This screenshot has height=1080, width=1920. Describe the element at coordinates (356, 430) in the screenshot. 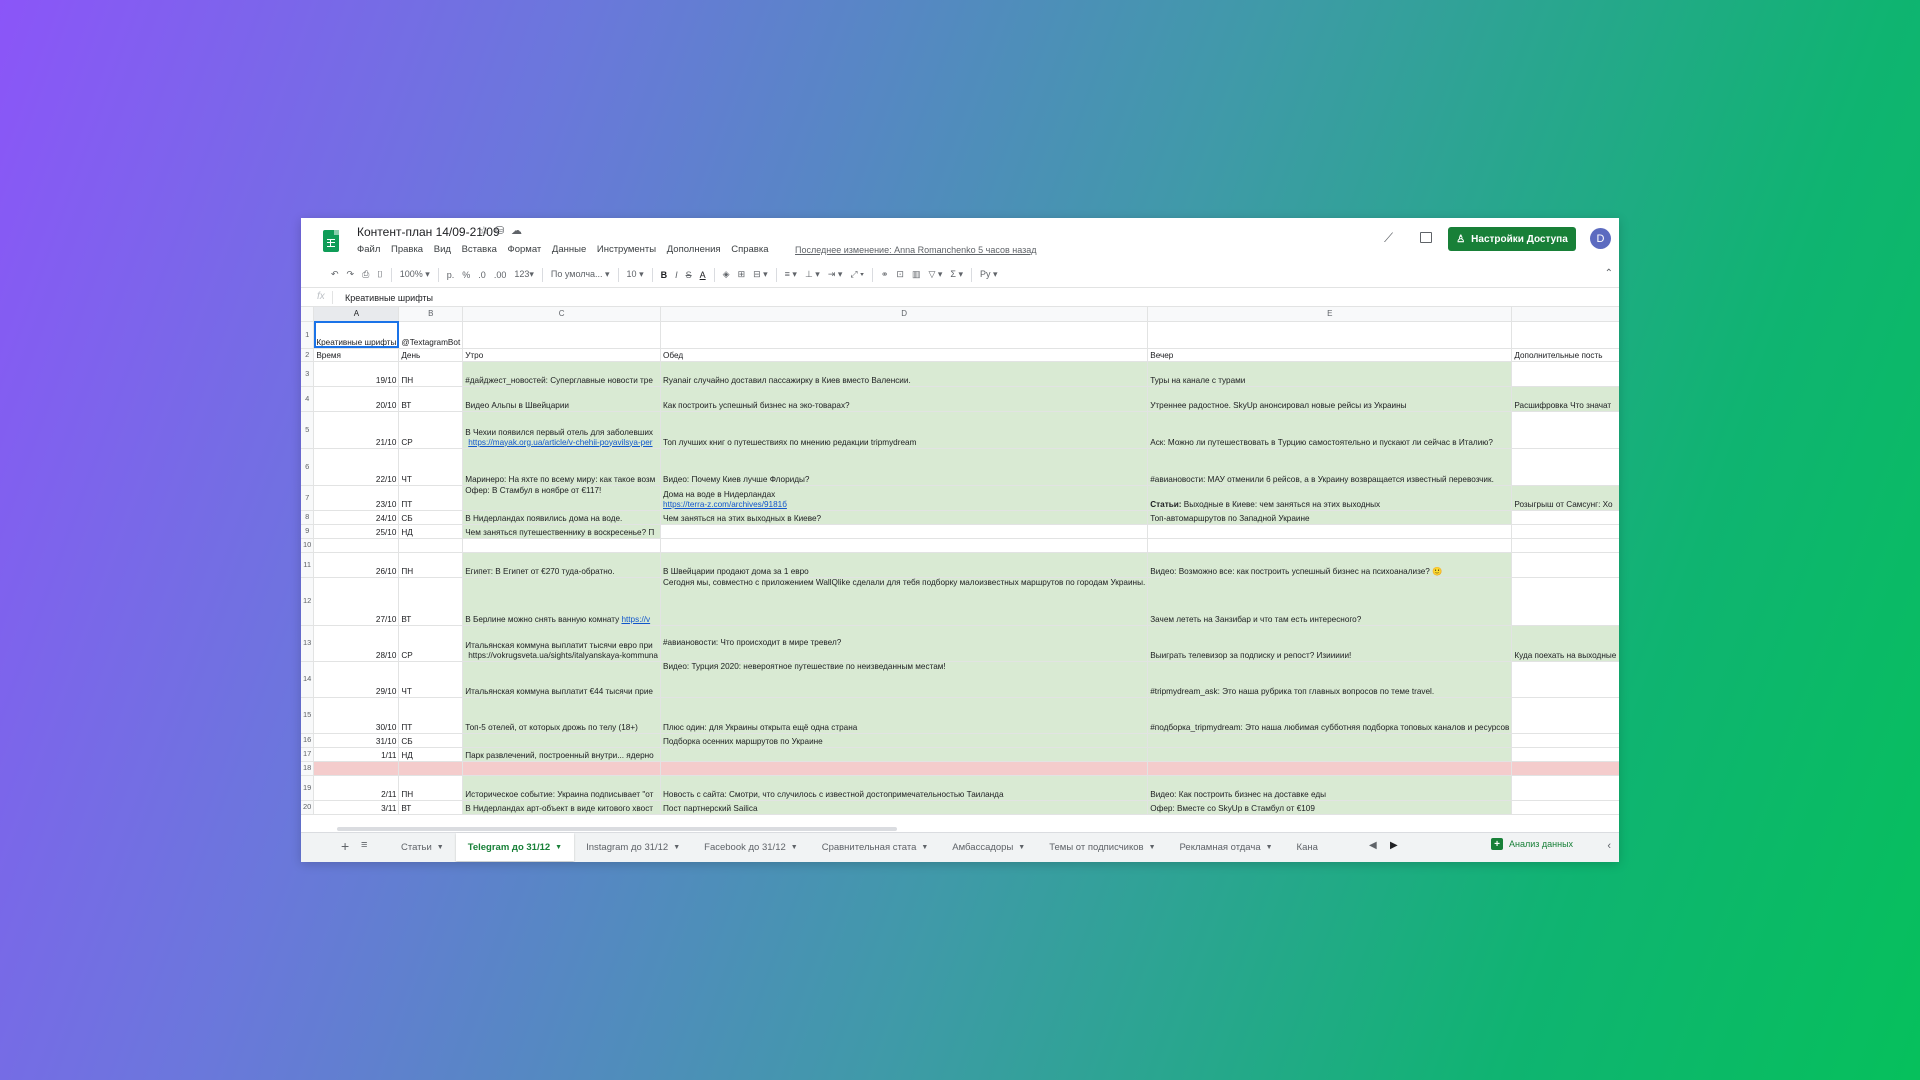

I see `date-cell: 21/10` at that location.